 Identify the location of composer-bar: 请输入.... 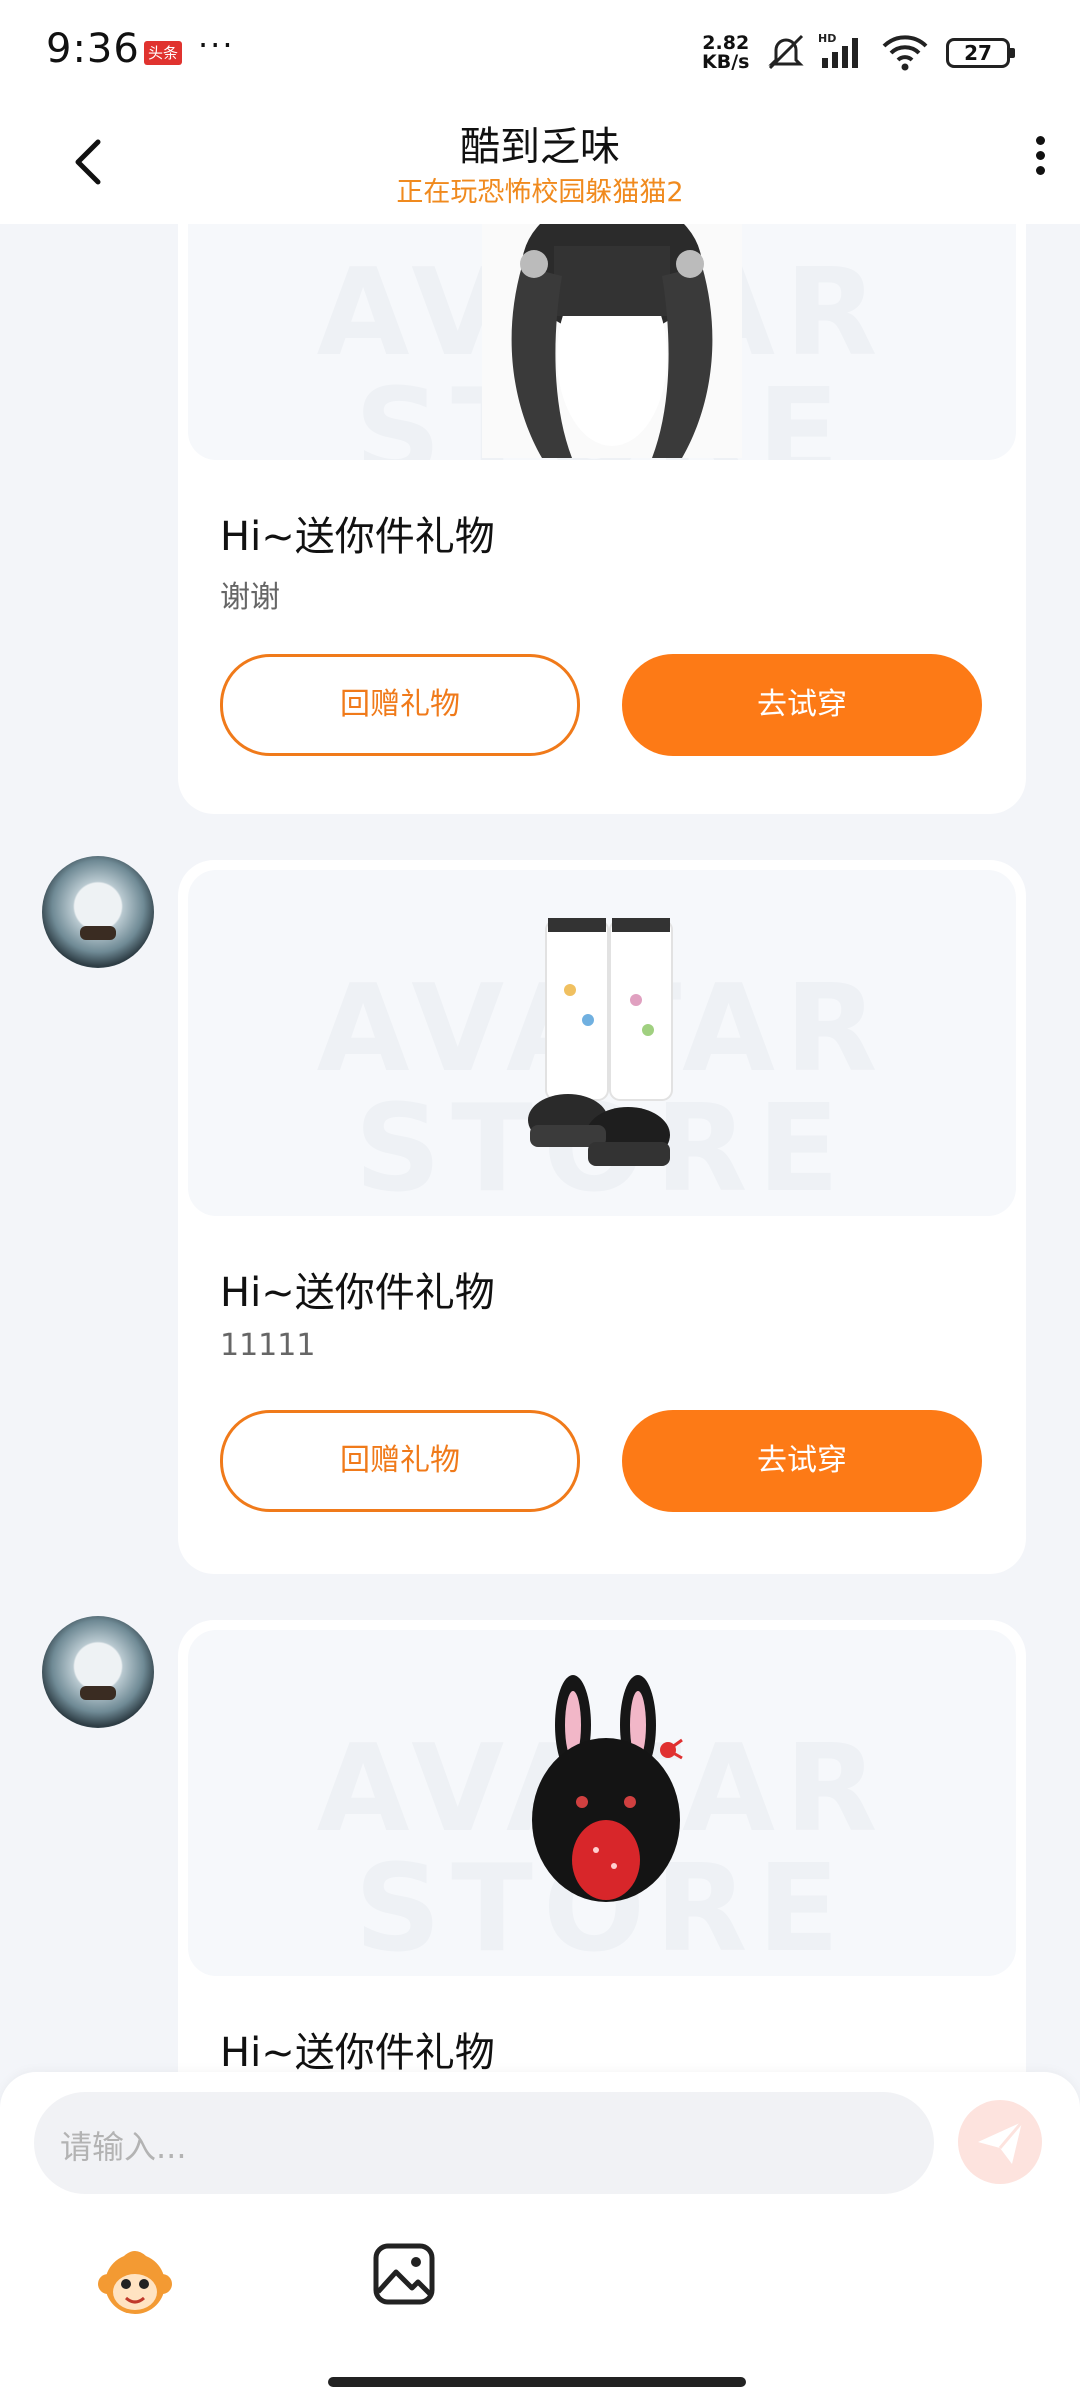
(540, 2236).